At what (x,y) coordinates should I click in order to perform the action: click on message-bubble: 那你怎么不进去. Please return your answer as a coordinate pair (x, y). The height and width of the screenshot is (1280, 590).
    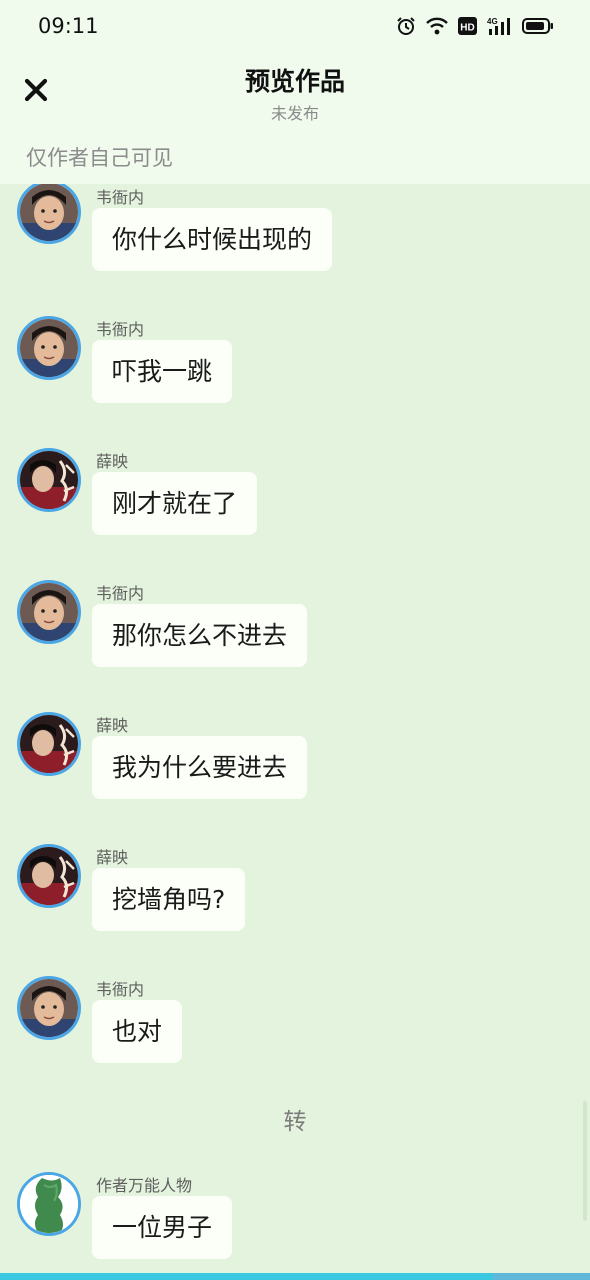
    Looking at the image, I should click on (200, 635).